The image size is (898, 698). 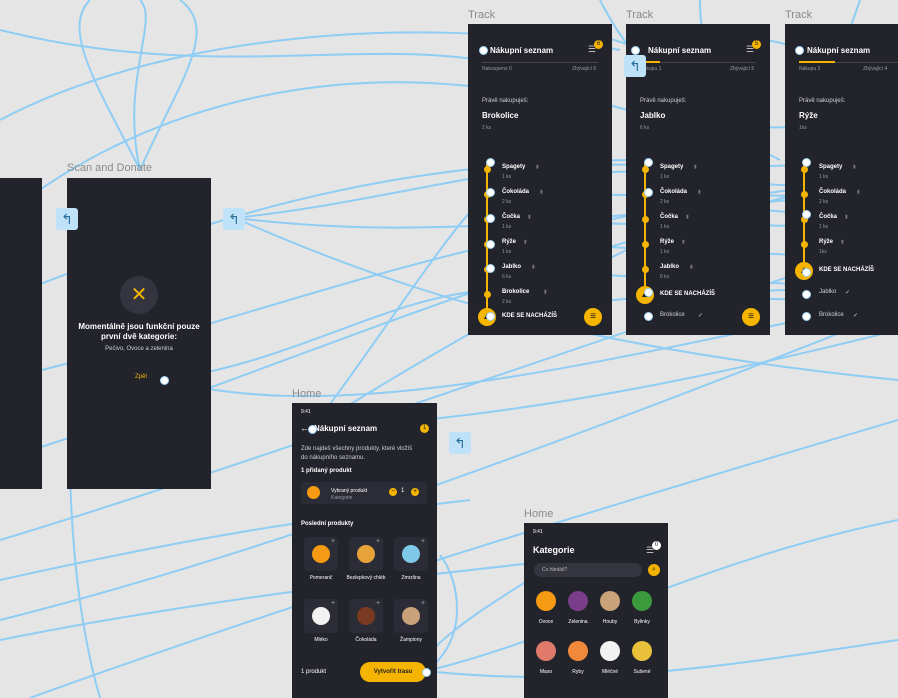 I want to click on plus-button: +, so click(x=415, y=492).